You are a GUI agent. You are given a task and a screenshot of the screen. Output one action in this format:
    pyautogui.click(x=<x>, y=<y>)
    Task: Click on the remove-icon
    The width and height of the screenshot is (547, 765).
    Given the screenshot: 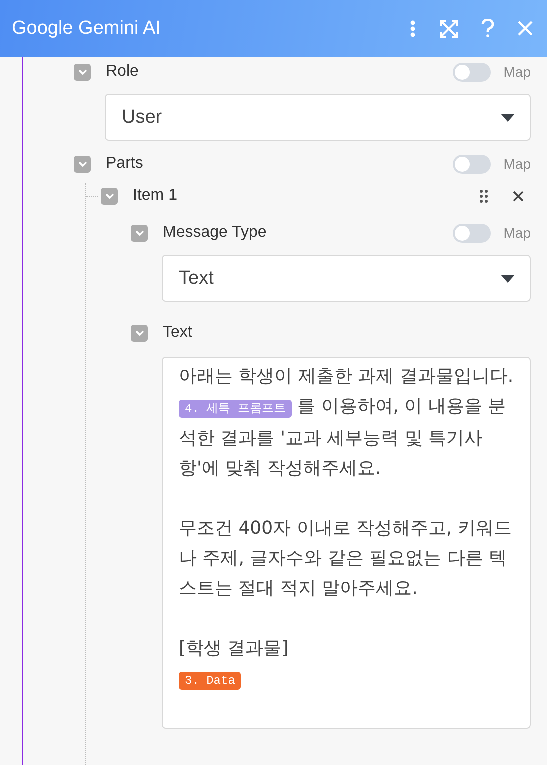 What is the action you would take?
    pyautogui.click(x=518, y=196)
    